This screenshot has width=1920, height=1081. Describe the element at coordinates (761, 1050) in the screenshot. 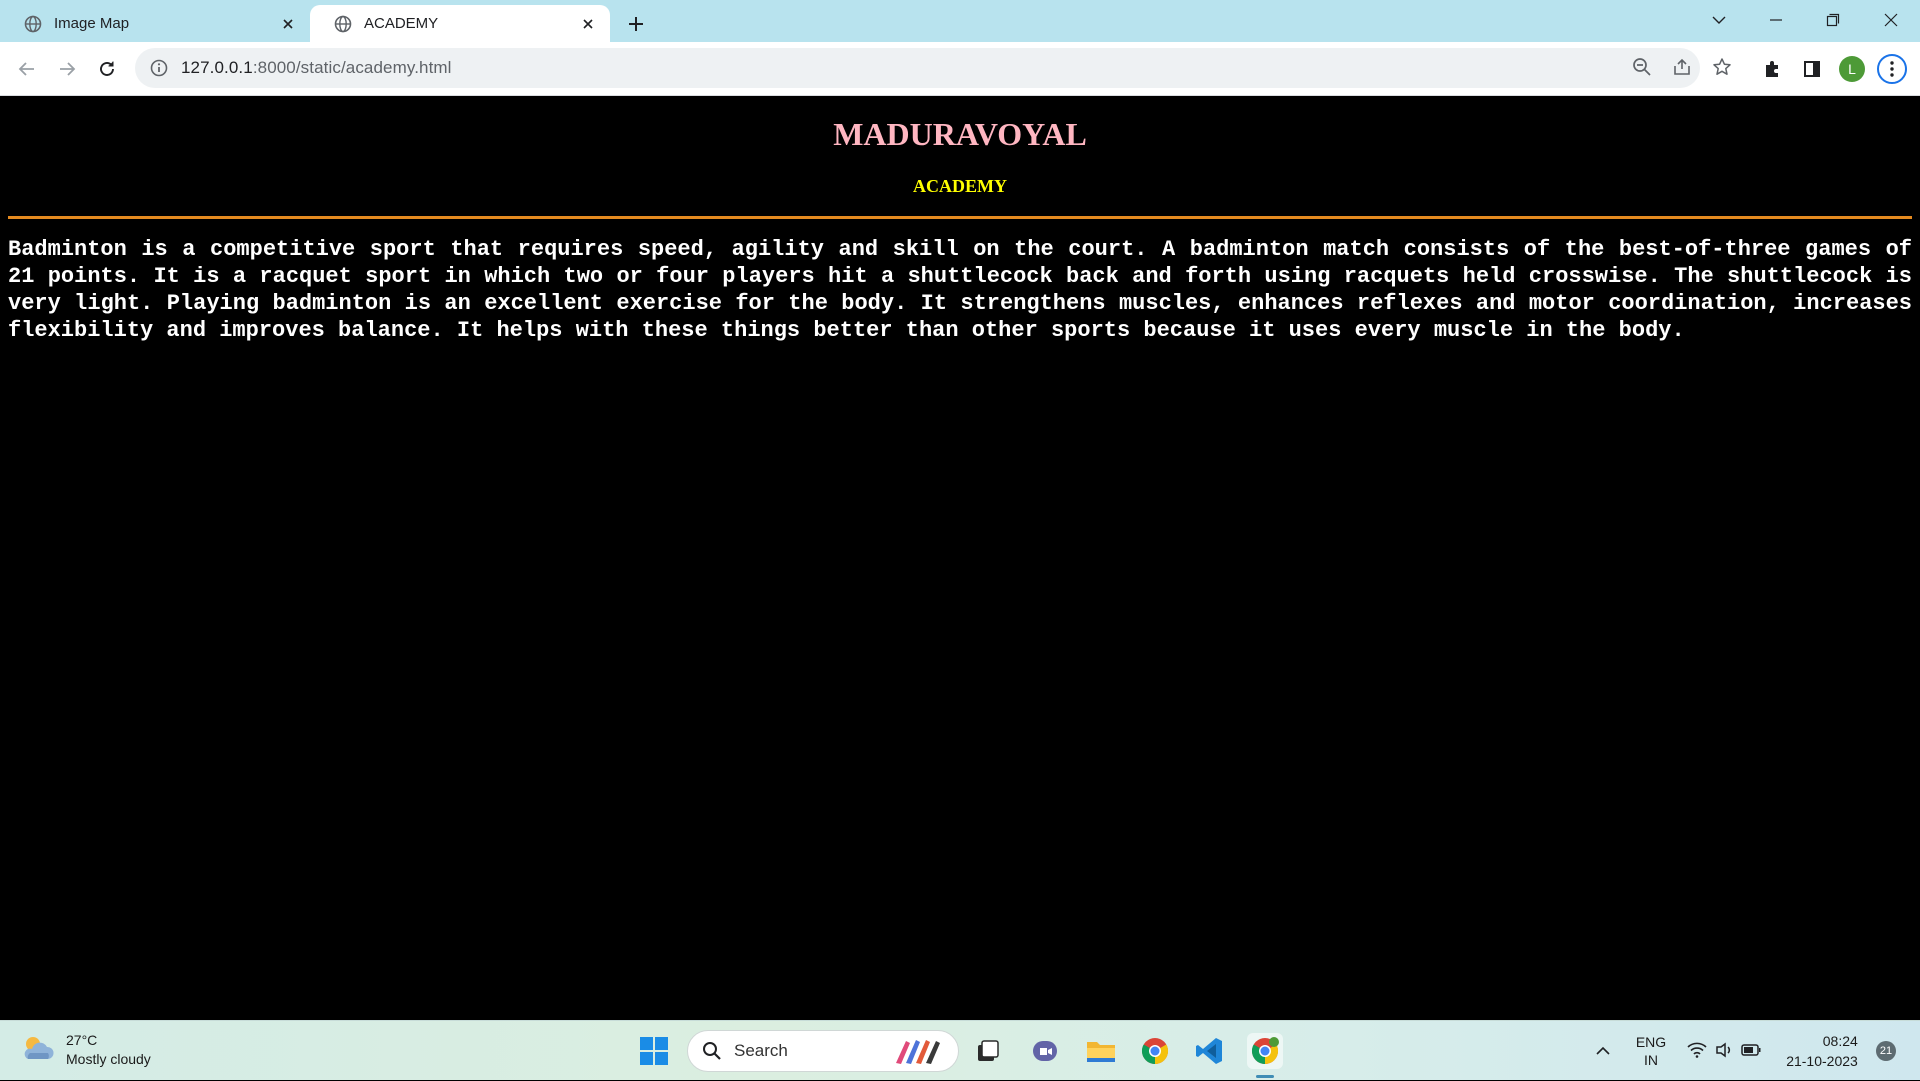

I see `search-label: Search` at that location.